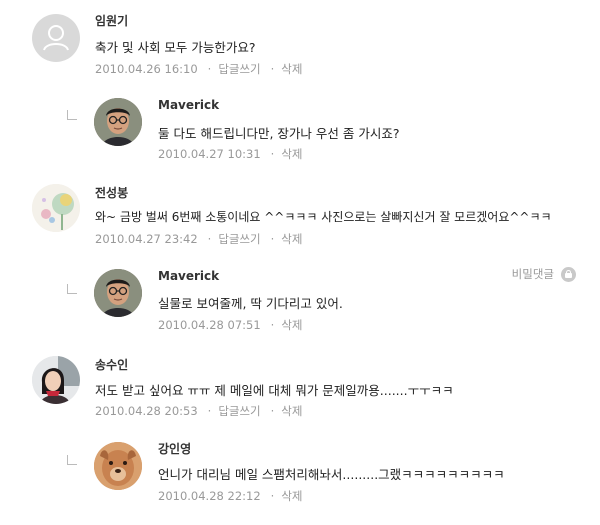  Describe the element at coordinates (174, 448) in the screenshot. I see `comment-author: 강인영` at that location.